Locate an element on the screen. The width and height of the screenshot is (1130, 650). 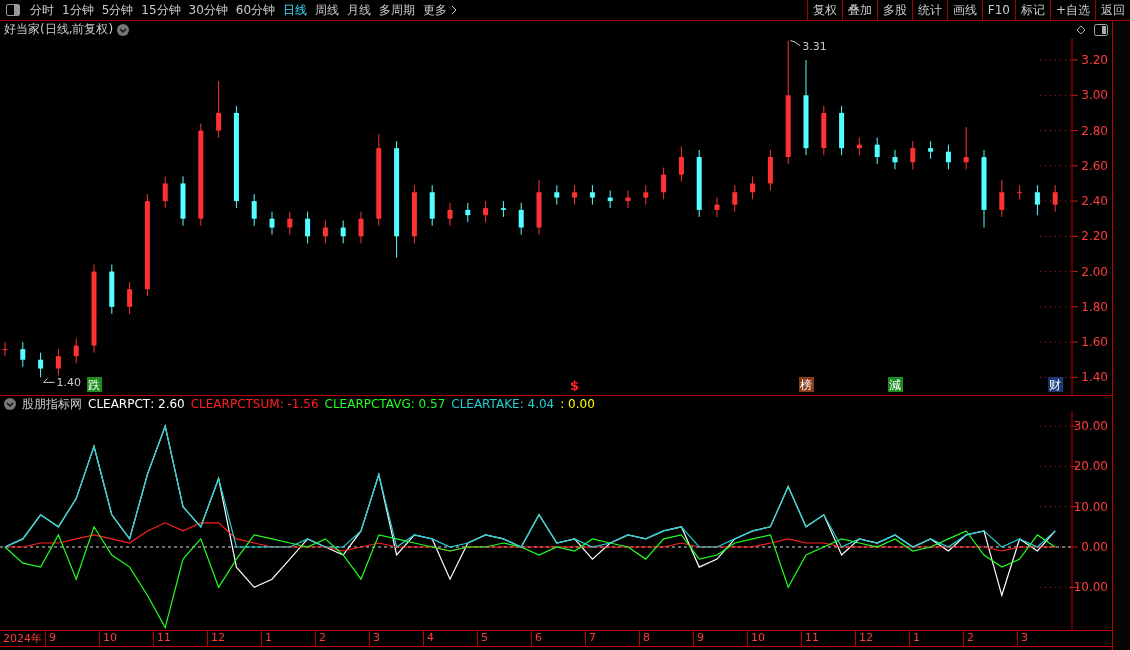
chart-title: 好当家(日线,前复权) is located at coordinates (59, 29).